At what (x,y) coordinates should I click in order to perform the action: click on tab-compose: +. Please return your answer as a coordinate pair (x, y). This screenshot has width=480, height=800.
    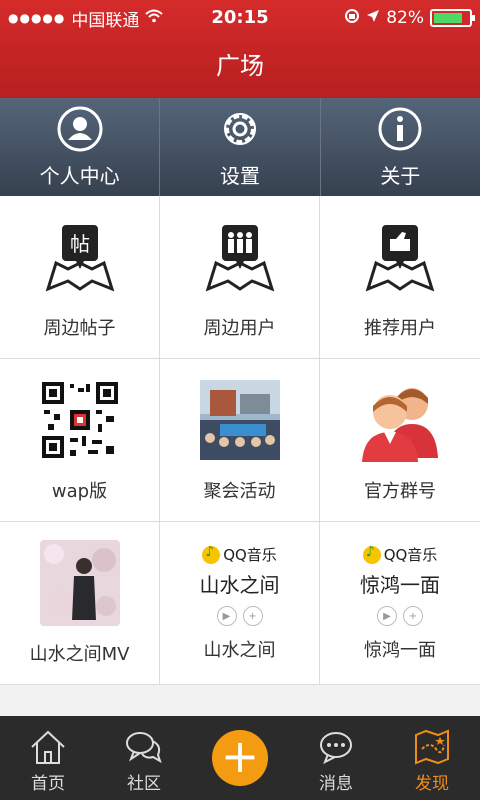
    Looking at the image, I should click on (240, 758).